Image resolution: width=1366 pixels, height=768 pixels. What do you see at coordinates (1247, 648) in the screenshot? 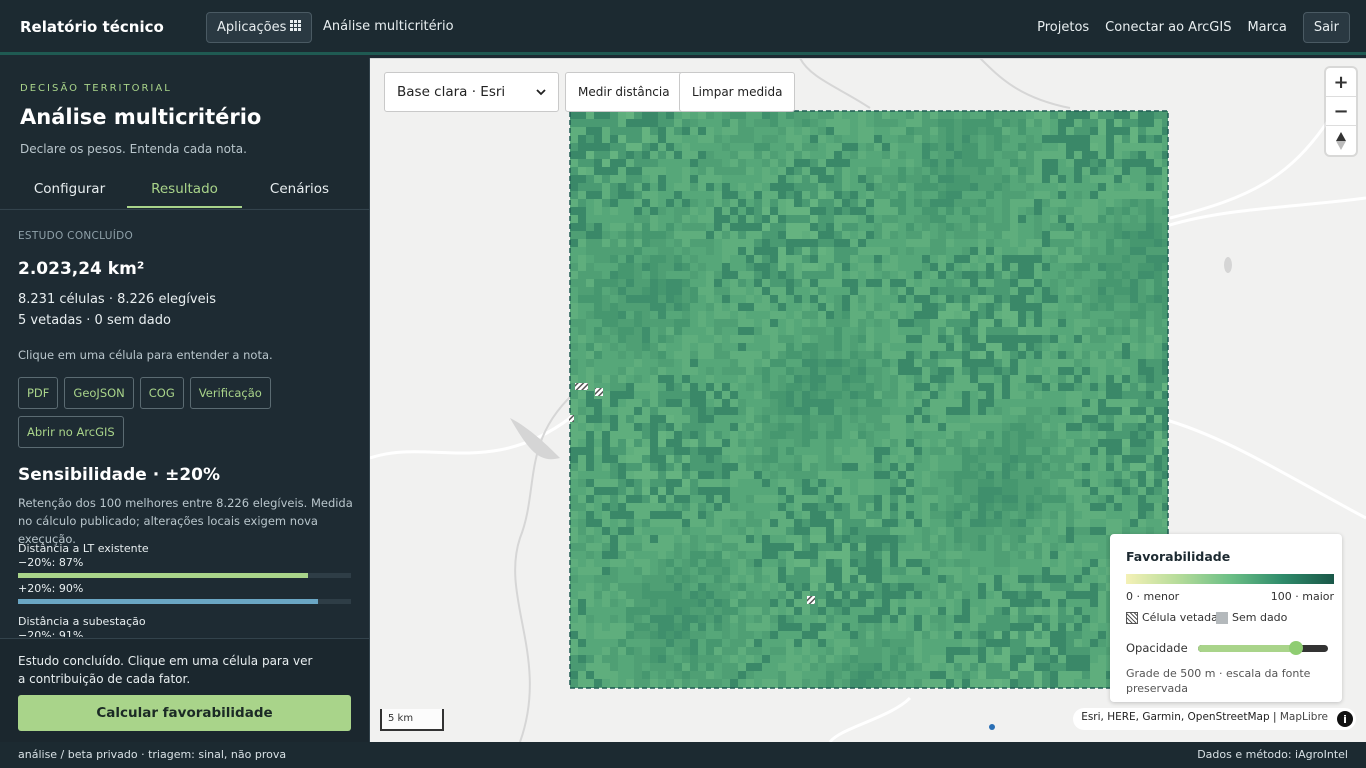
I see `opacity-slider-fill` at bounding box center [1247, 648].